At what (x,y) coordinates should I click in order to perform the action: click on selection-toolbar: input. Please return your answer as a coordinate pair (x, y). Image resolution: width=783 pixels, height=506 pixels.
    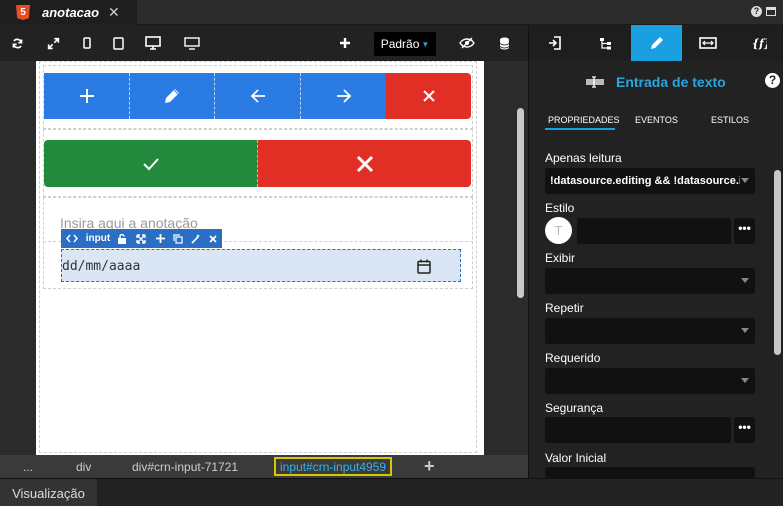
    Looking at the image, I should click on (141, 238).